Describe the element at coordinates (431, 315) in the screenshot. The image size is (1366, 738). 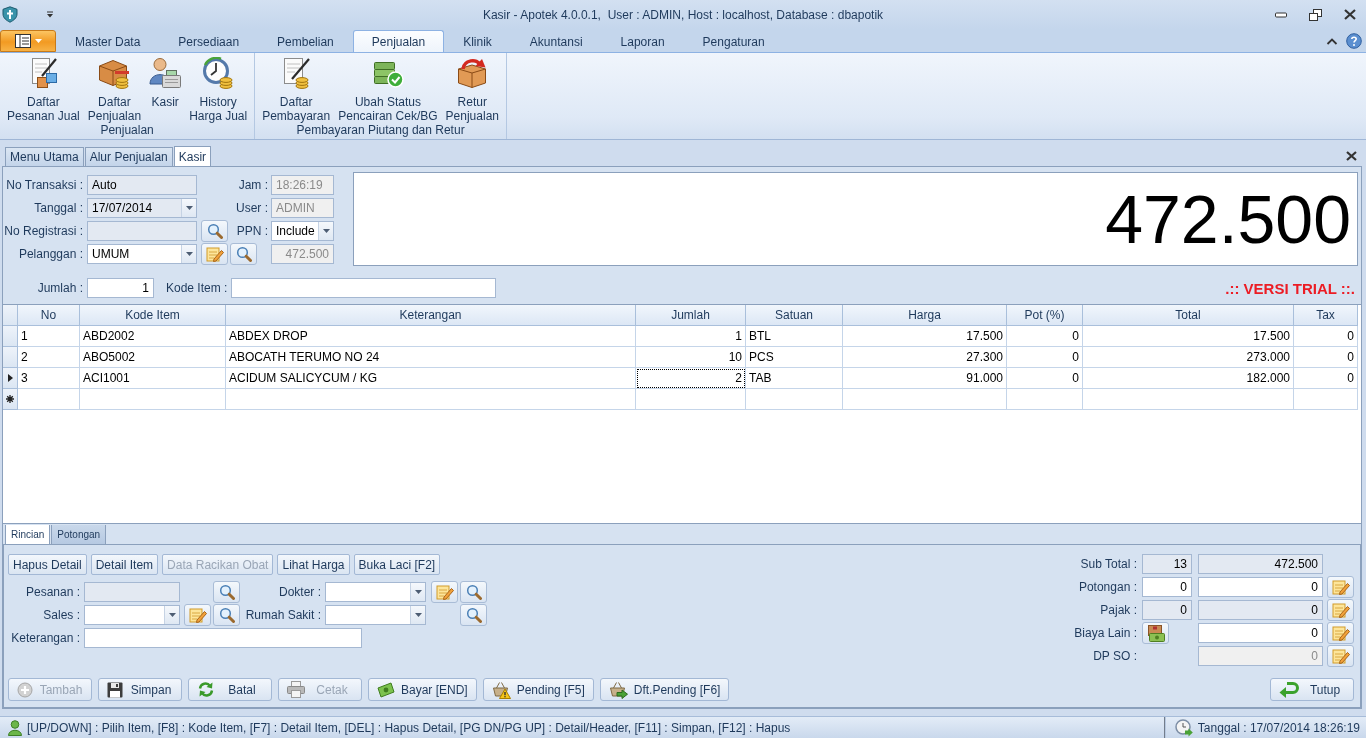
I see `column-header: Keterangan` at that location.